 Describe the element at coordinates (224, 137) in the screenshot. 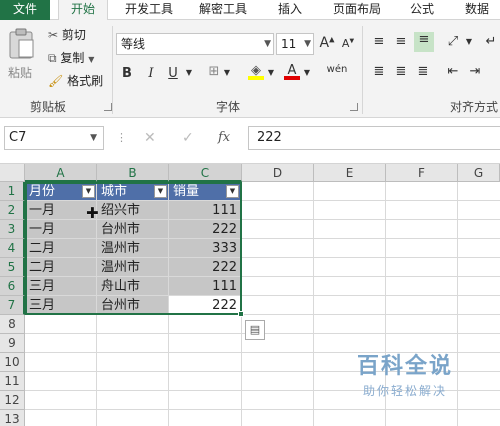

I see `insert-function-button: fx` at that location.